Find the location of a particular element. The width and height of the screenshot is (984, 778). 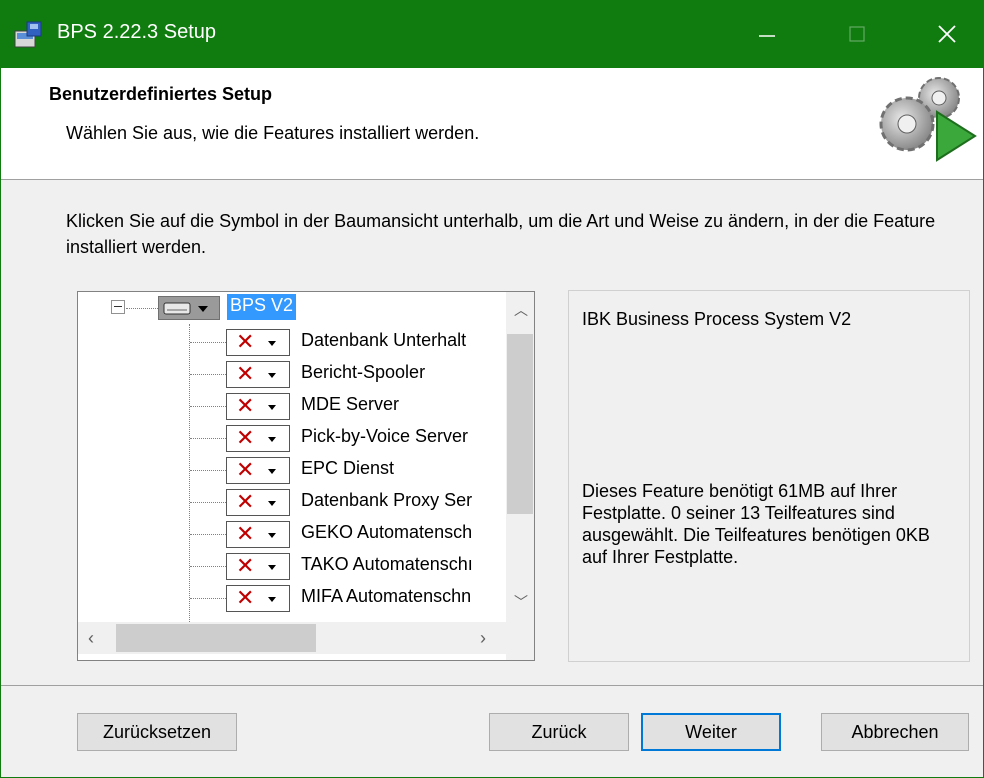

minimize-button is located at coordinates (767, 34).